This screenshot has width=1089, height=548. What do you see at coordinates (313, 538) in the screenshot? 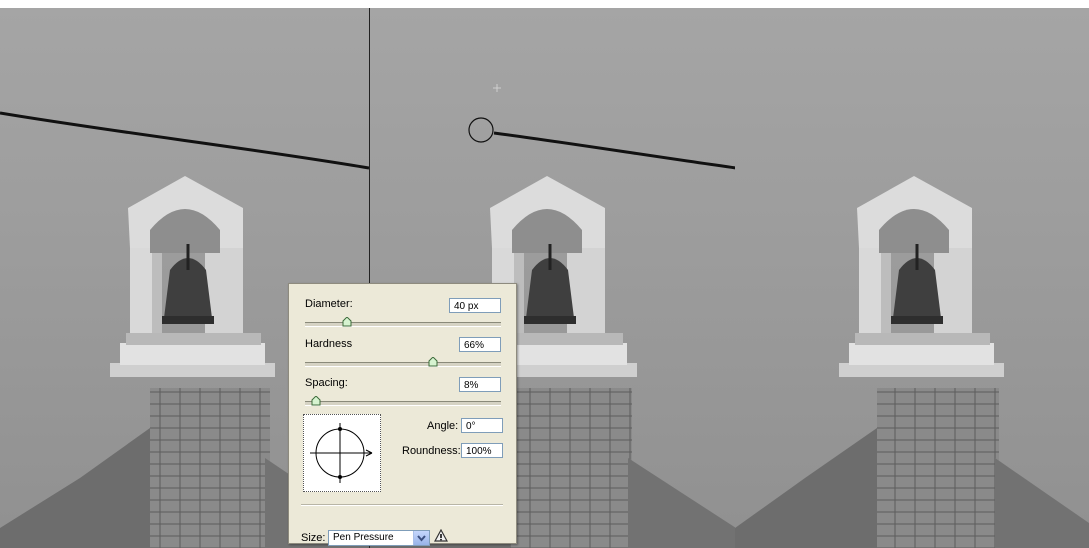
I see `size-control-label: Size:` at bounding box center [313, 538].